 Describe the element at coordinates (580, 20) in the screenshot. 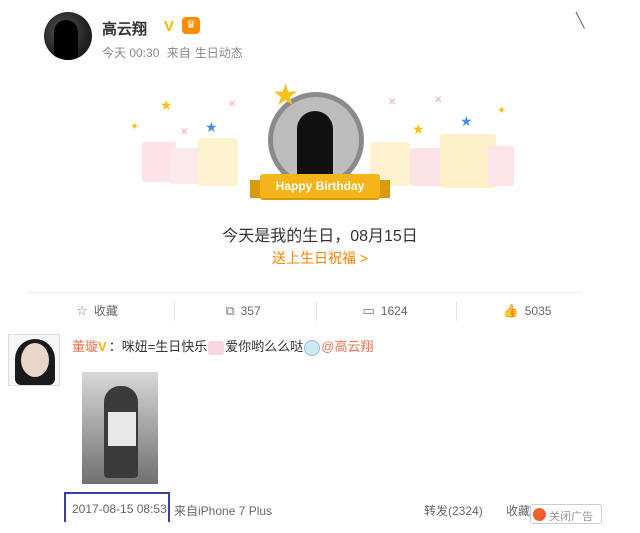

I see `collapse-arrow-icon: ╲` at that location.